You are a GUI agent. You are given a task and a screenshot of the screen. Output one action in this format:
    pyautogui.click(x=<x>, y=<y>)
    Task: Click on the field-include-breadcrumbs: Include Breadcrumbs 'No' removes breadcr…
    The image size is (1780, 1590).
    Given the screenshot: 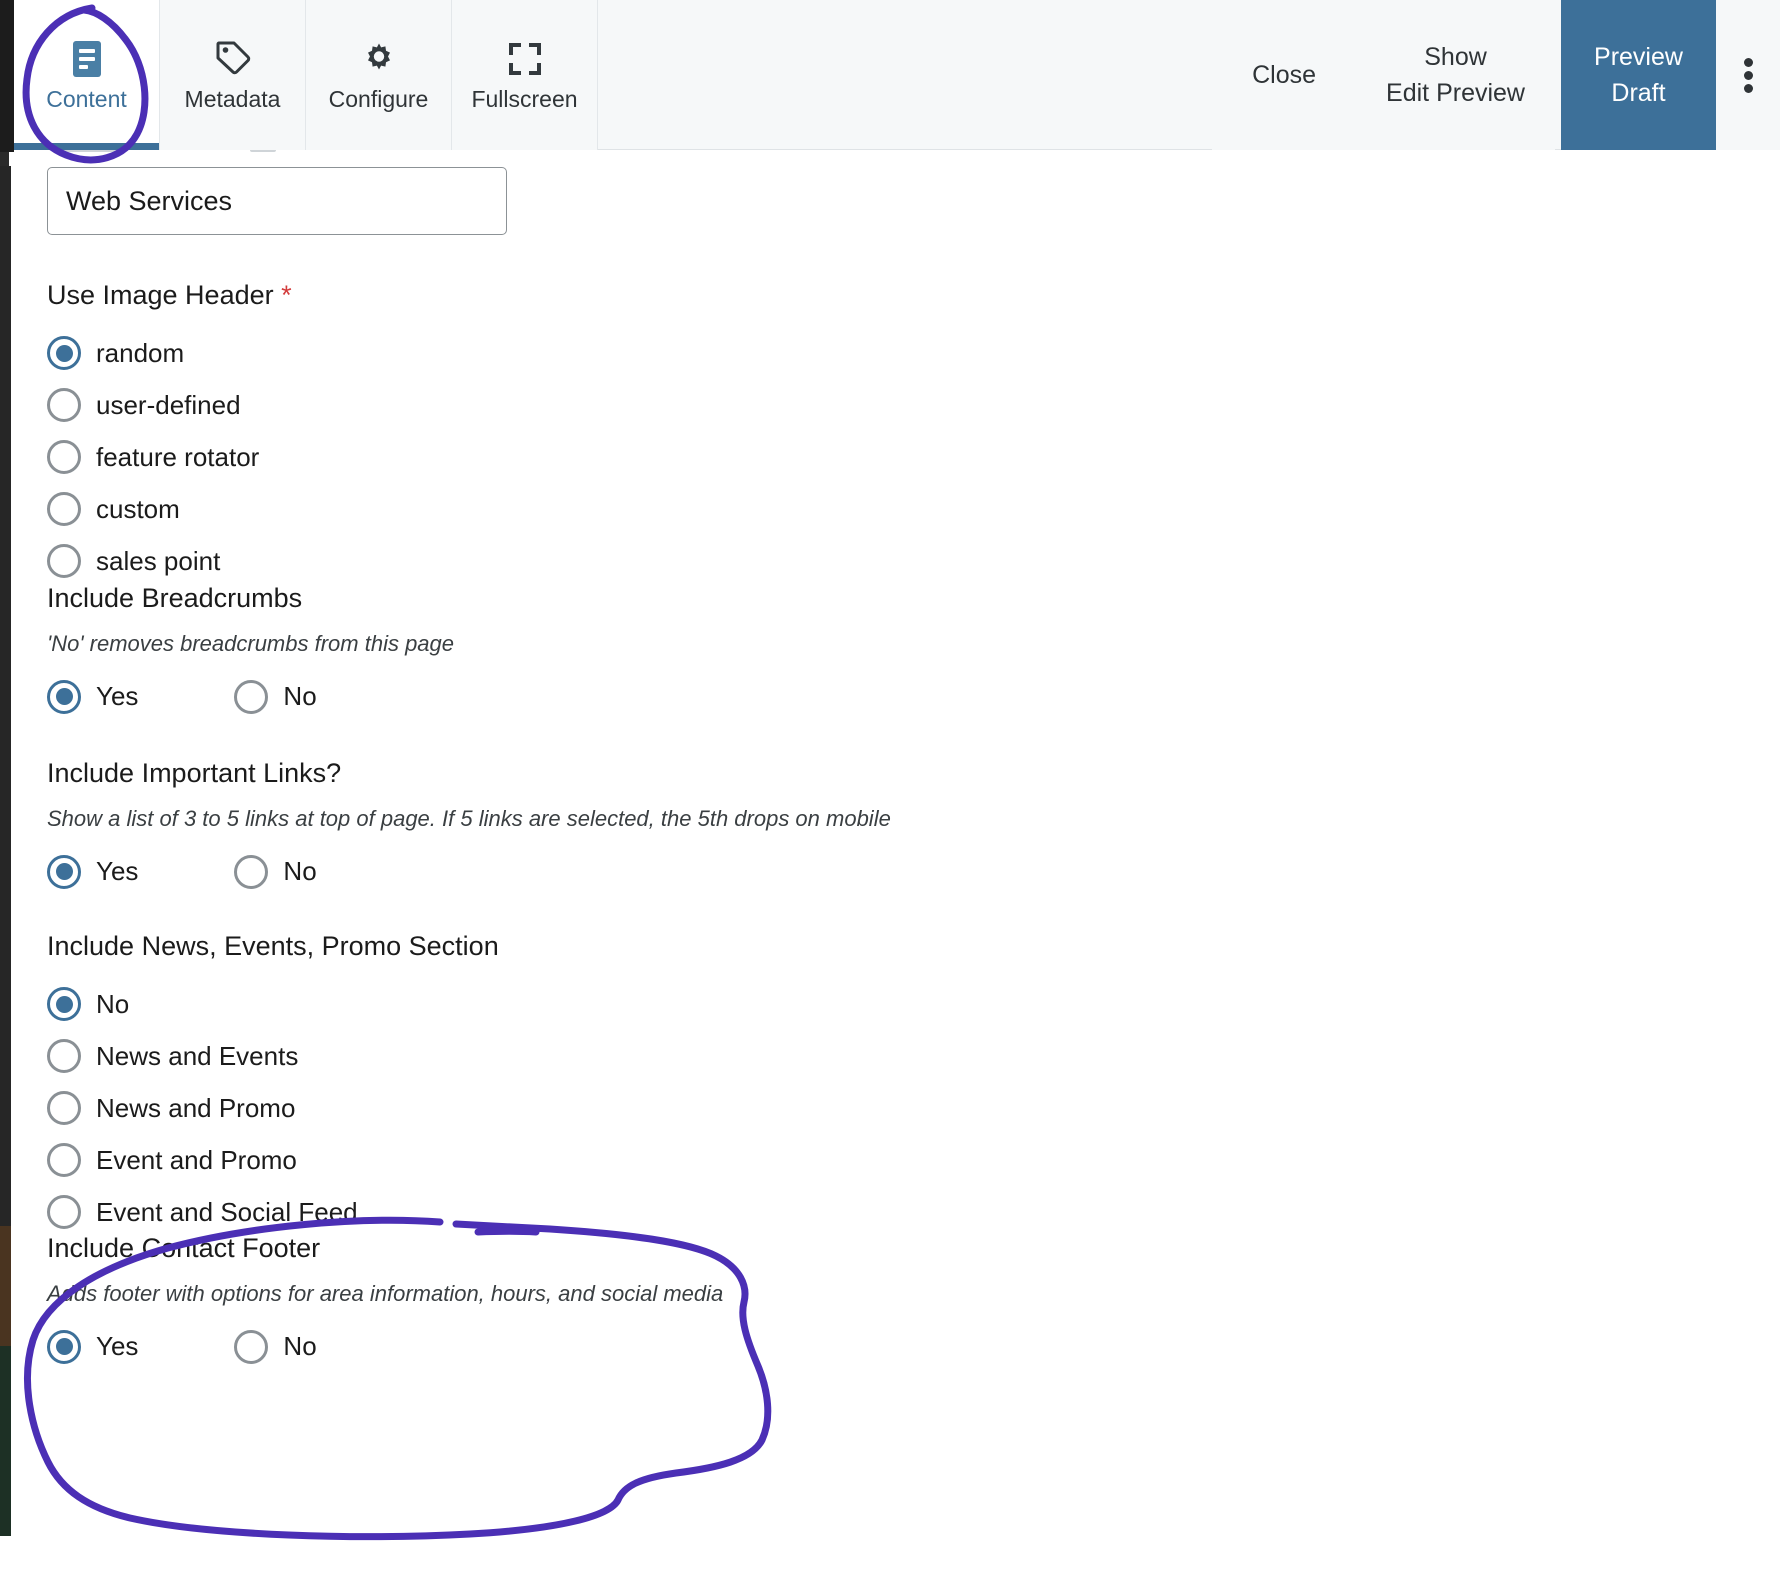 What is the action you would take?
    pyautogui.click(x=250, y=648)
    